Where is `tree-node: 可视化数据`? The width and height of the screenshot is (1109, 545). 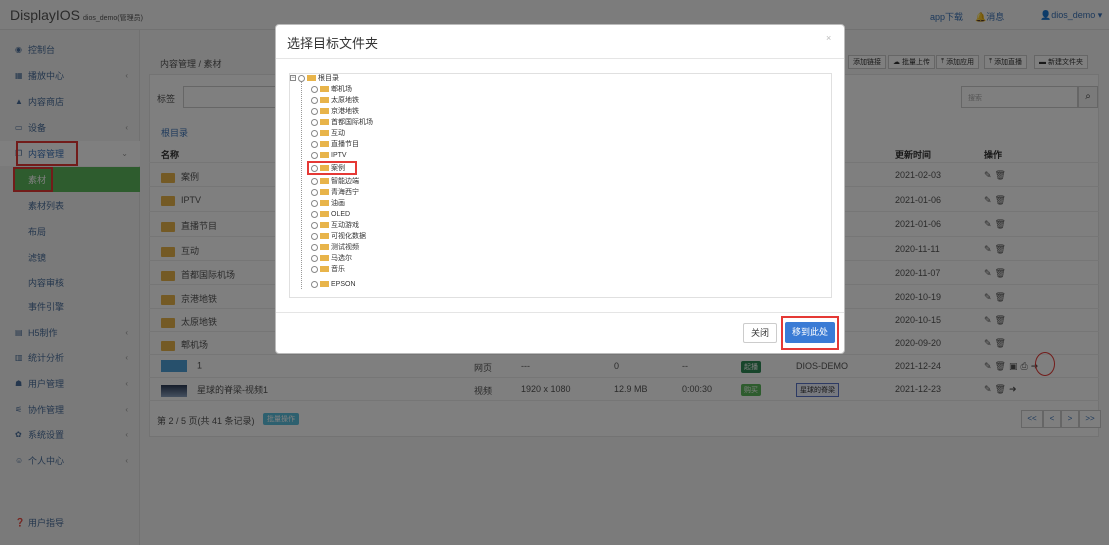
tree-node: 可视化数据 is located at coordinates (338, 236).